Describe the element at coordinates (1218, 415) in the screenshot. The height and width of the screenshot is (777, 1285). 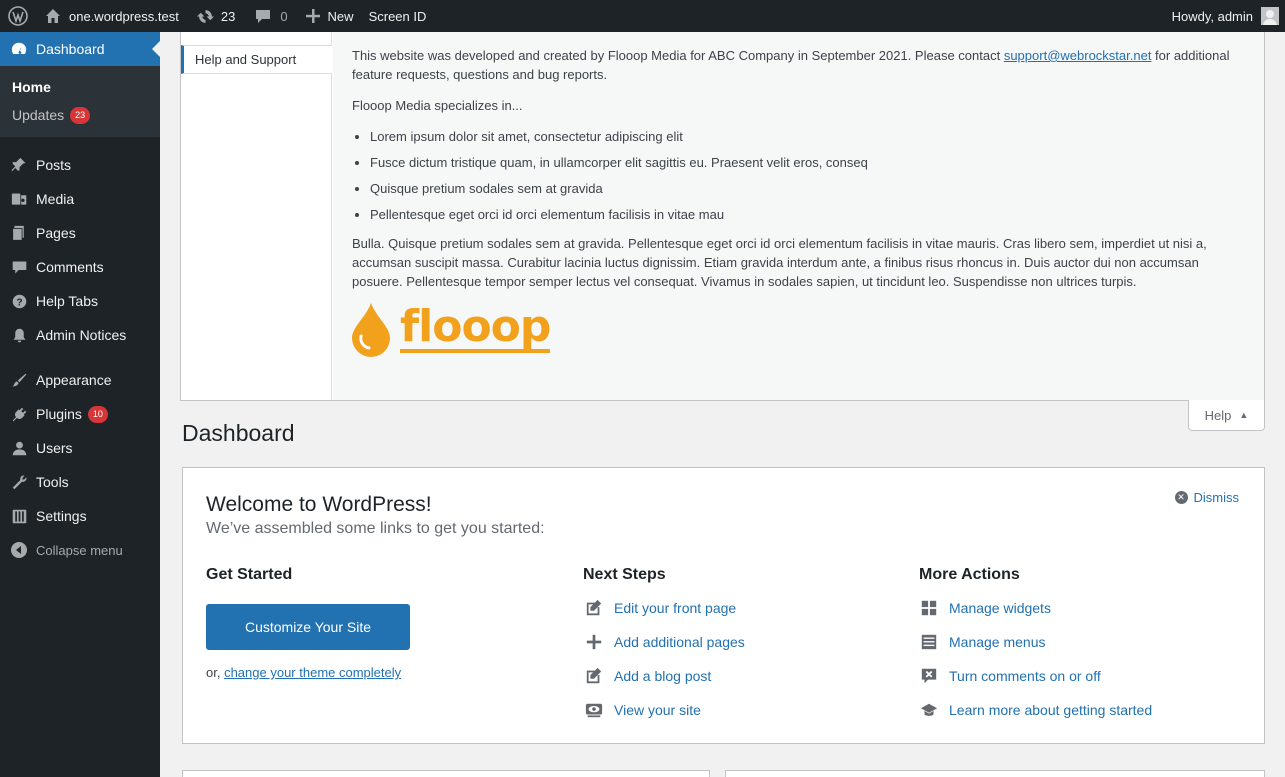
I see `help-toggle-label: Help` at that location.